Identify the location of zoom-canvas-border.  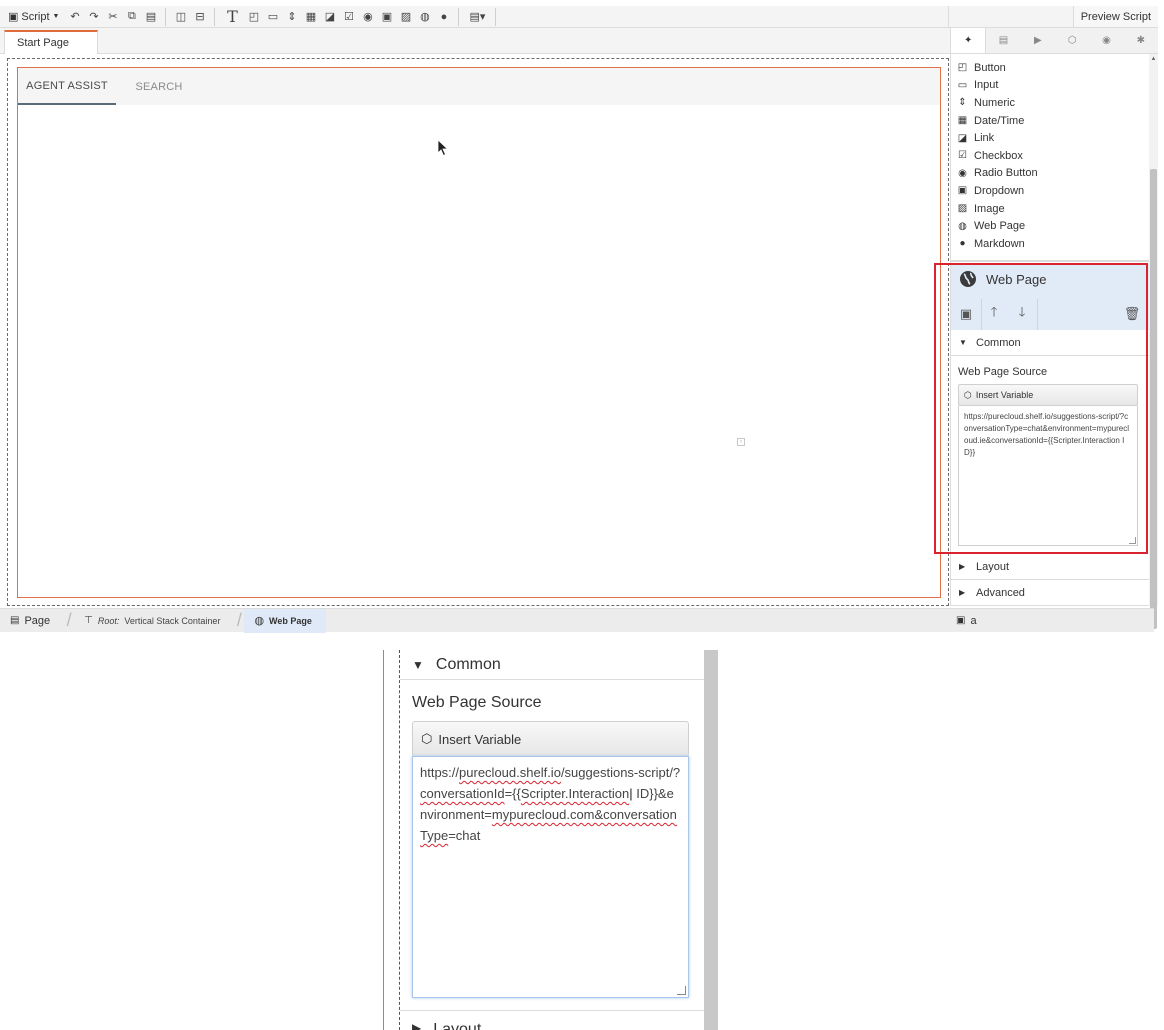
(399, 840).